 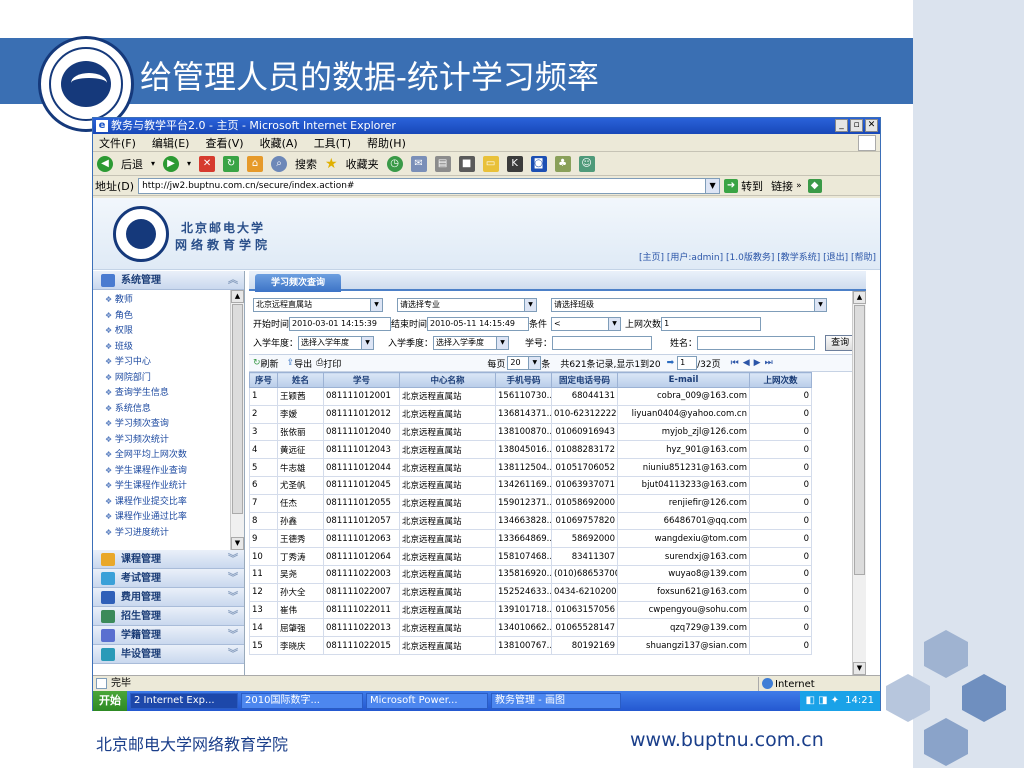 I want to click on next-page-icon: ▶, so click(x=757, y=363).